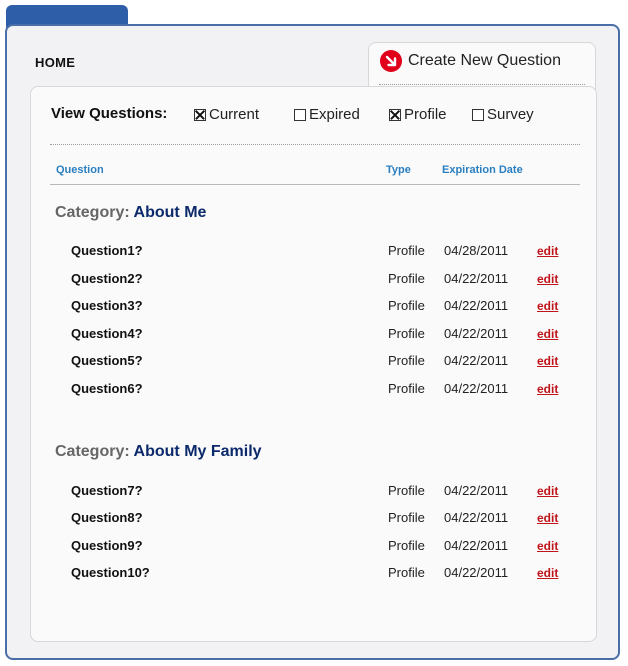 The image size is (628, 666). I want to click on question-text: Question5?, so click(107, 360).